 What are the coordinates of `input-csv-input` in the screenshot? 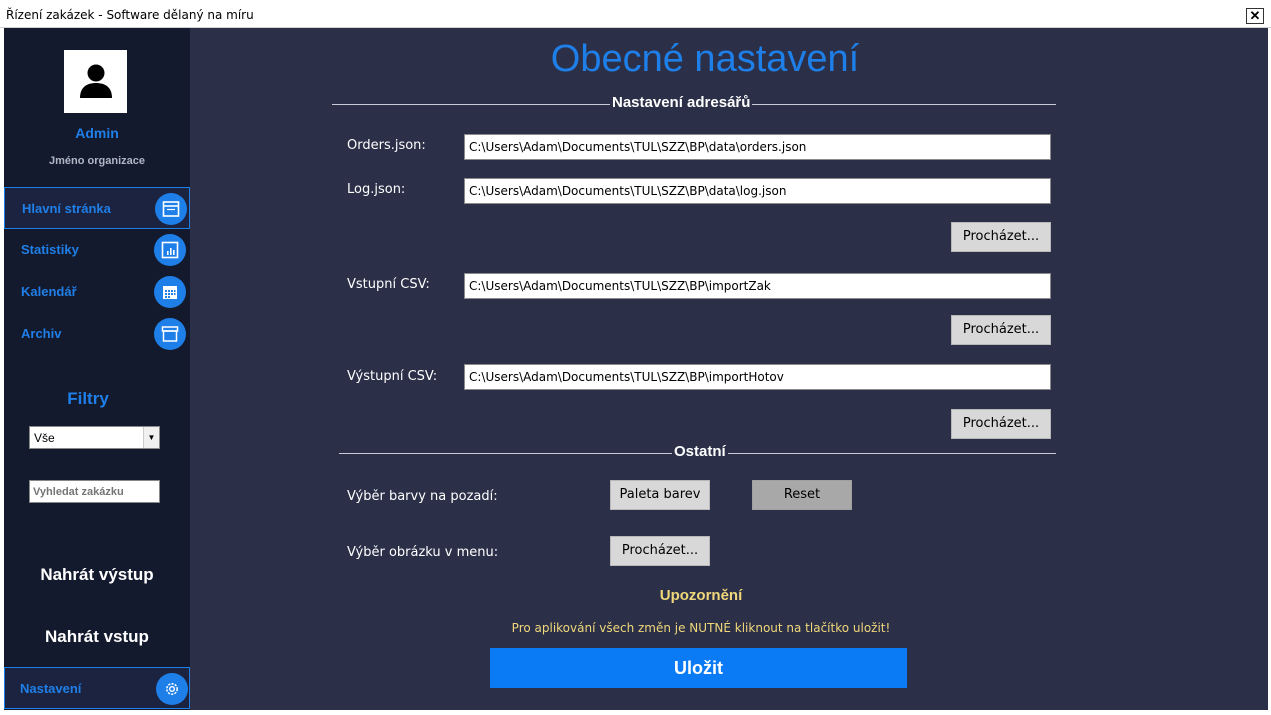 It's located at (757, 286).